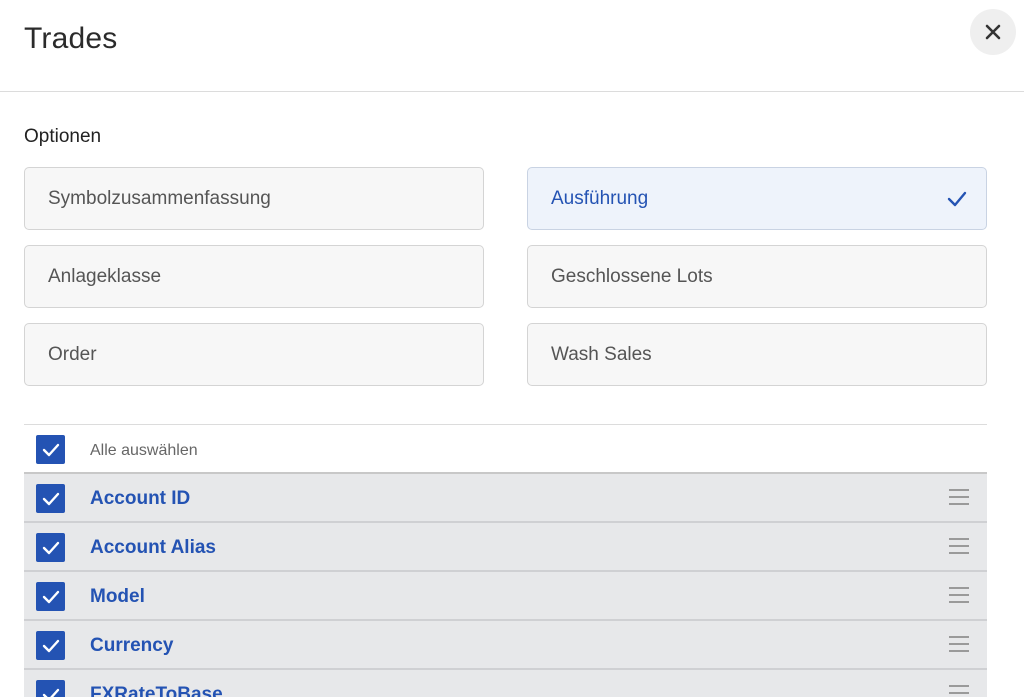 This screenshot has height=697, width=1024. What do you see at coordinates (505, 683) in the screenshot?
I see `field-row-fxratetobase: FXRateToBase` at bounding box center [505, 683].